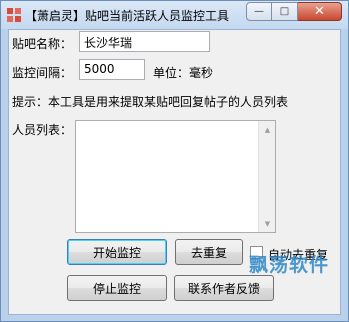  What do you see at coordinates (42, 130) in the screenshot?
I see `member-list-label: 人员列表：` at bounding box center [42, 130].